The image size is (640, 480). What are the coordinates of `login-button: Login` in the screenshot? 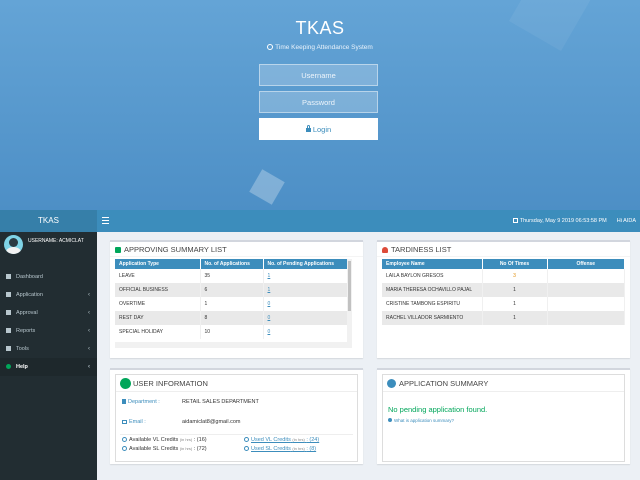 It's located at (318, 129).